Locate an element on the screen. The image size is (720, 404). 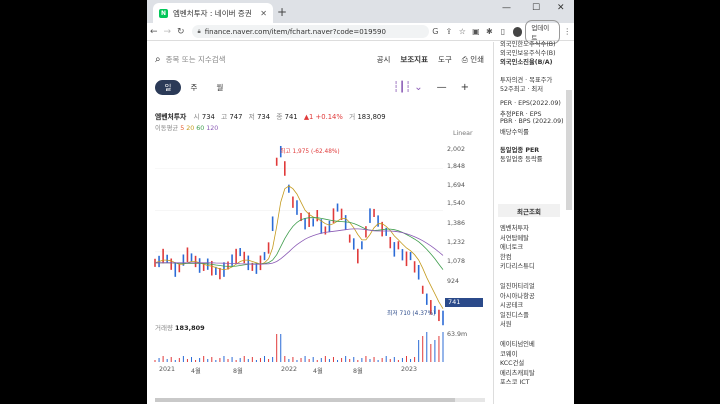
share-icon: ⇪ is located at coordinates (449, 31).